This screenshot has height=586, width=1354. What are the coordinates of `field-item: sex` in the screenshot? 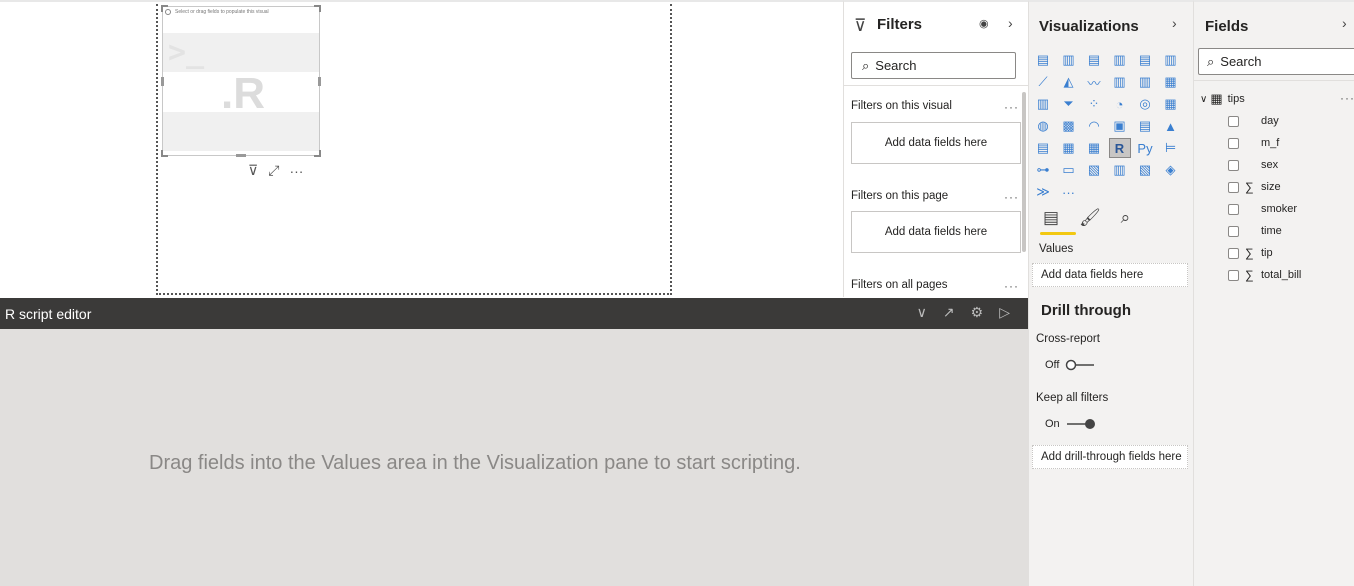 It's located at (1253, 165).